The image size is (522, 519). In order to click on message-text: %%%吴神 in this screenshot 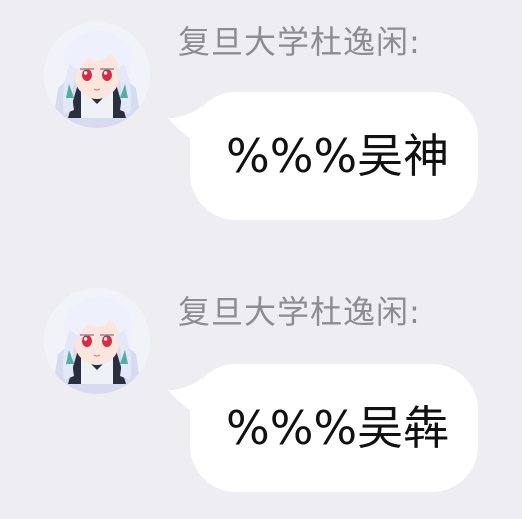, I will do `click(338, 156)`.